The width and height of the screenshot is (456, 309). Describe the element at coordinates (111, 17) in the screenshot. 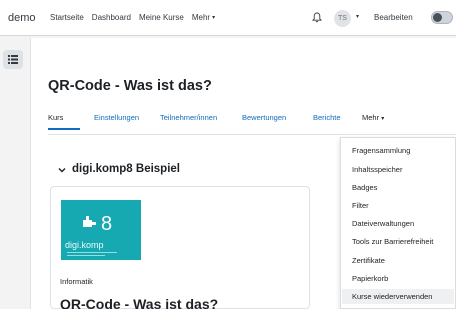

I see `nav-link-dashboard: Dashboard` at that location.